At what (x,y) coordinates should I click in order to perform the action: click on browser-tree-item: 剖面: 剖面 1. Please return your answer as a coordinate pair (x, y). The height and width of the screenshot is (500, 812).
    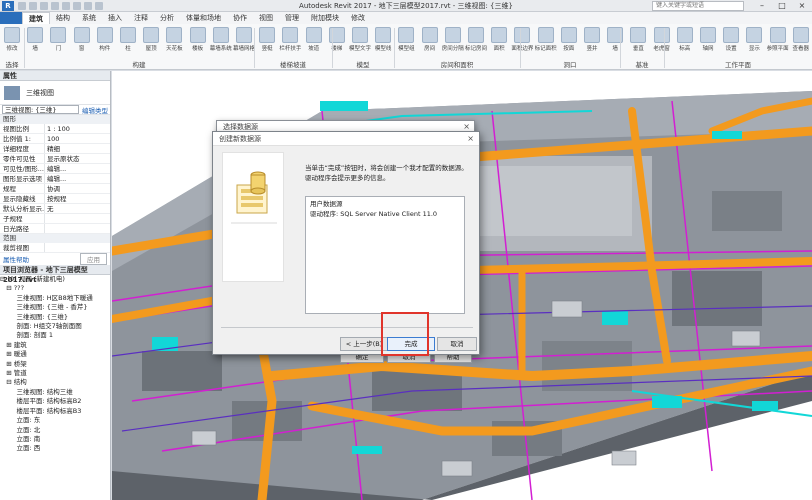
    Looking at the image, I should click on (55, 335).